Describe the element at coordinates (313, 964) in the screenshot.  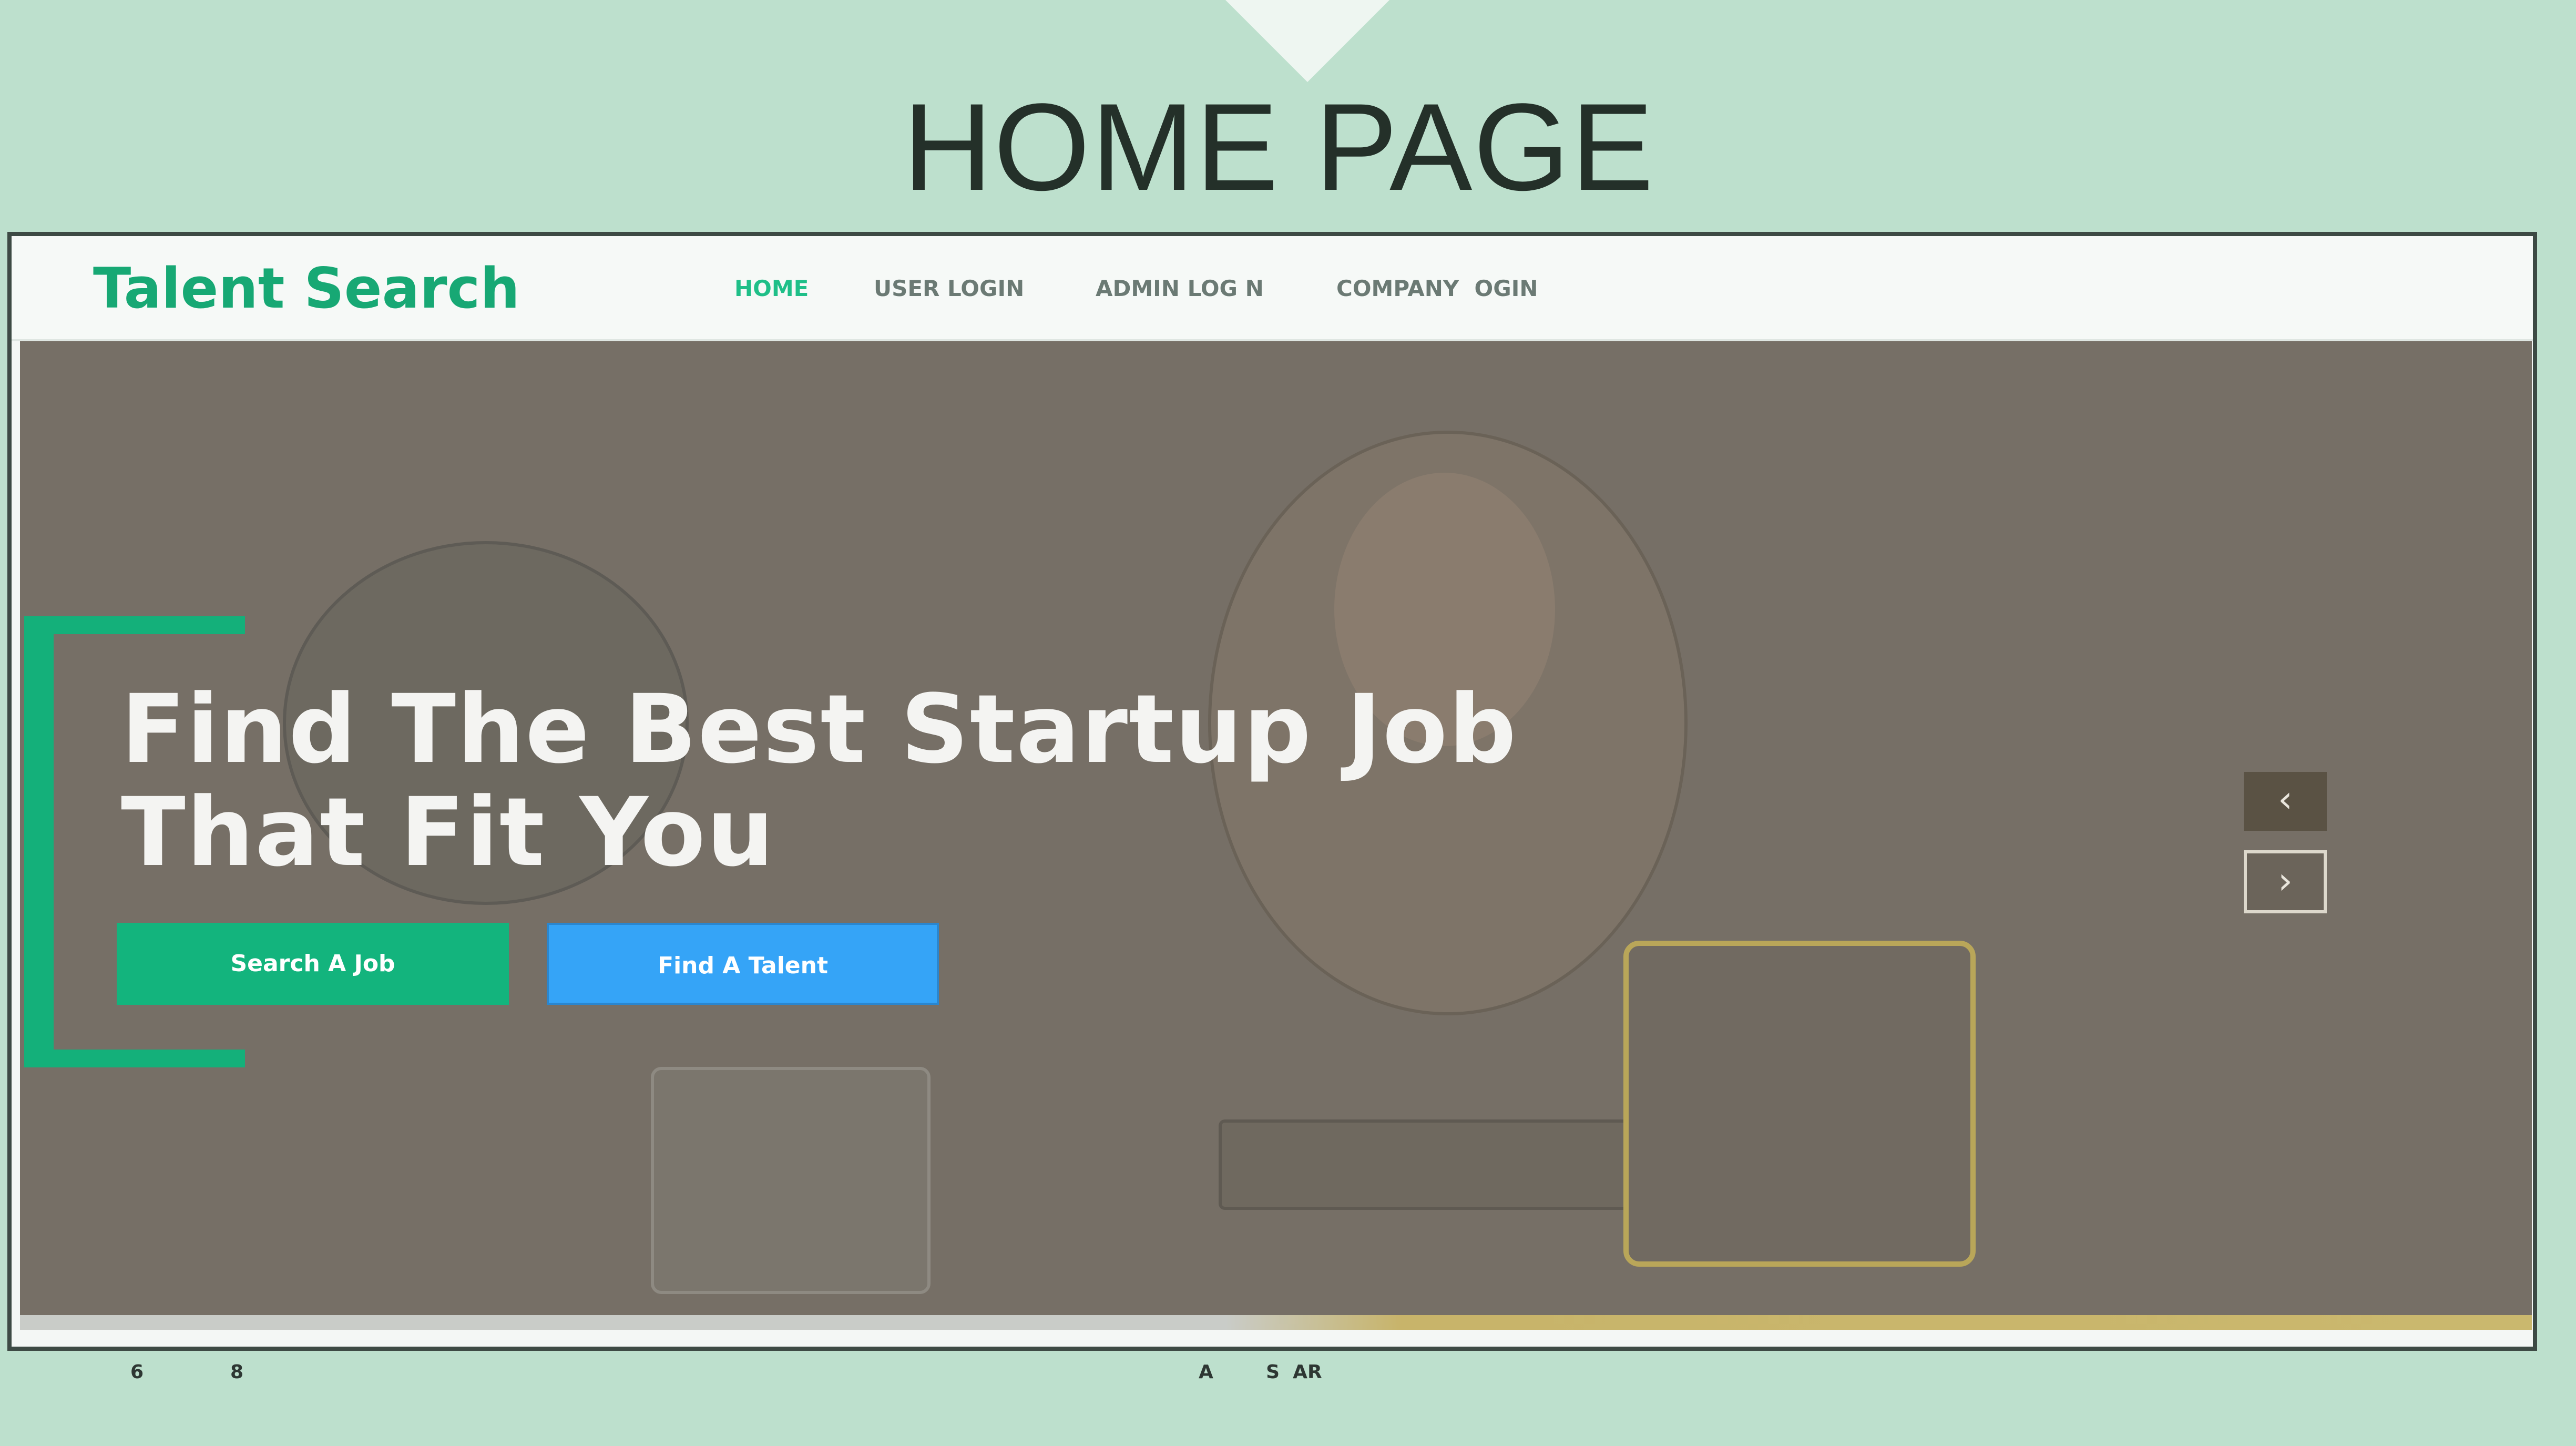
I see `search-job-button: Search A Job` at that location.